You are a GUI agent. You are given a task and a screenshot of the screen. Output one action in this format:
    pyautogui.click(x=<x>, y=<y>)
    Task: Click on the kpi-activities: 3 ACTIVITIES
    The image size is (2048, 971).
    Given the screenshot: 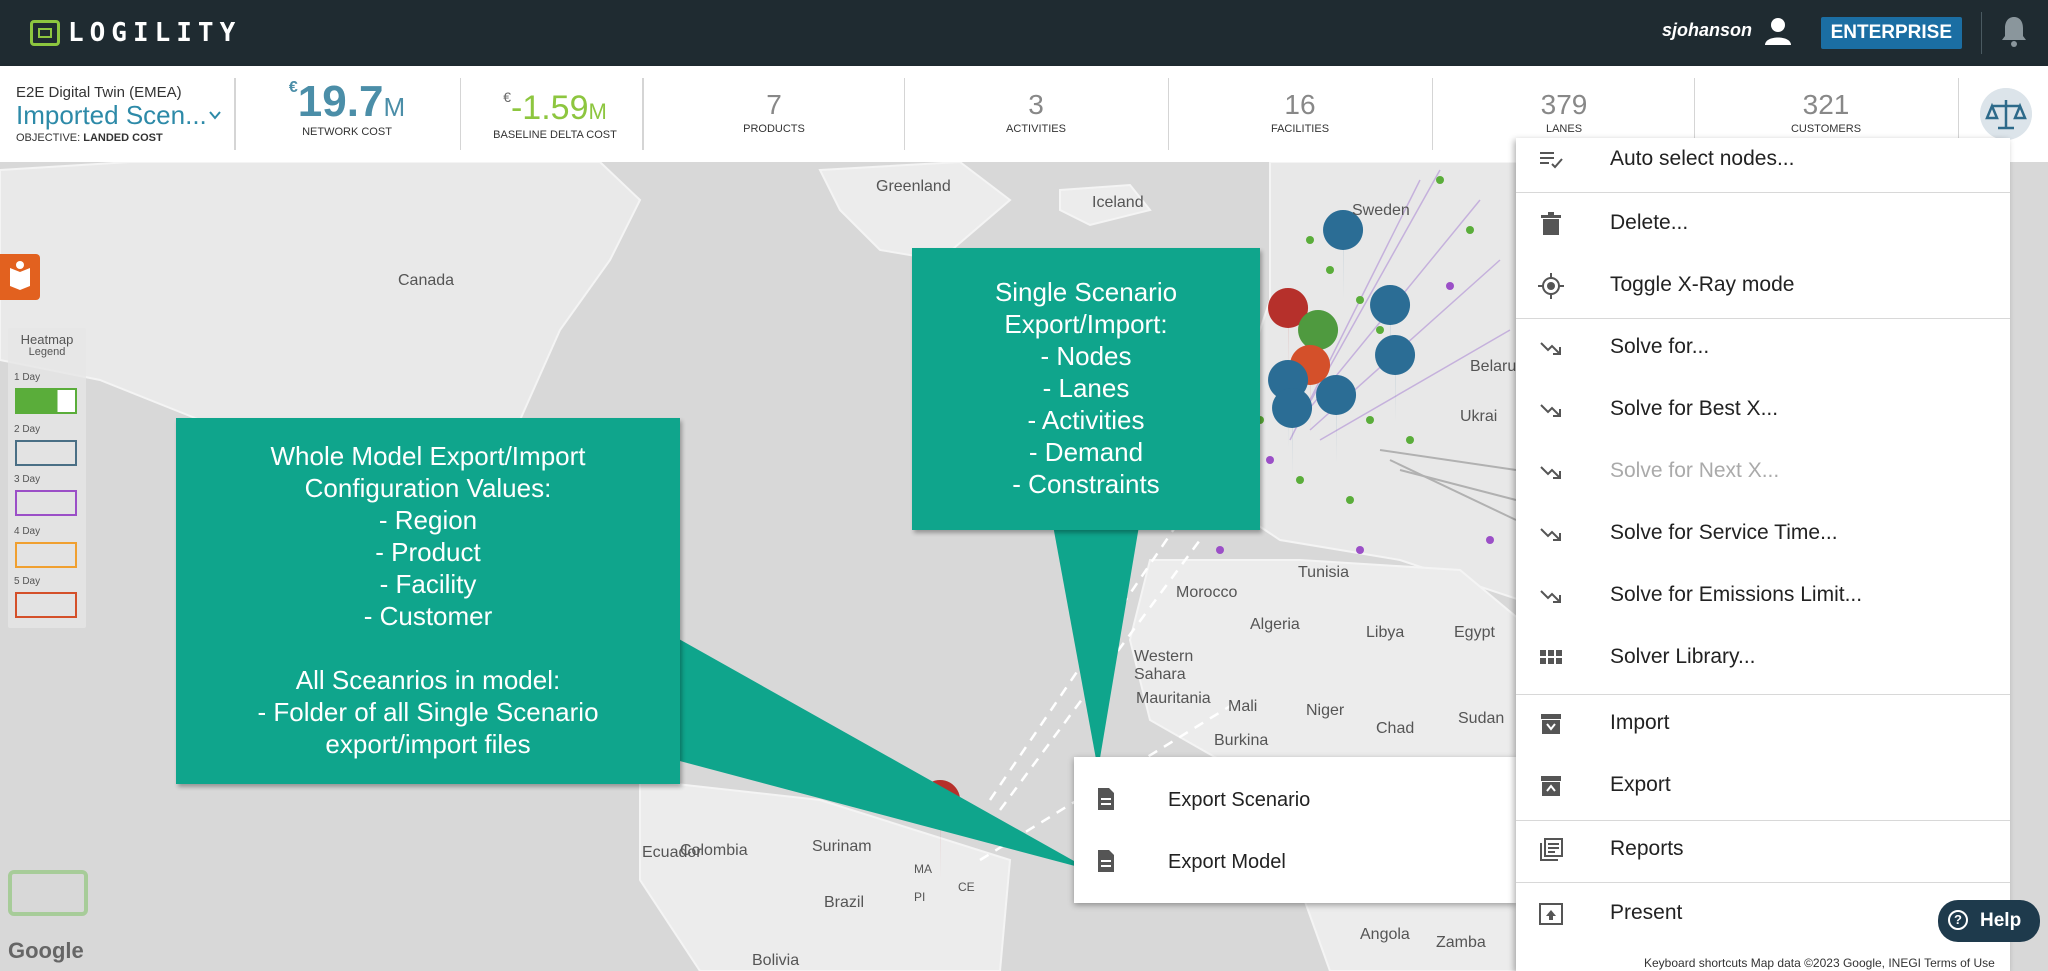 What is the action you would take?
    pyautogui.click(x=1036, y=112)
    